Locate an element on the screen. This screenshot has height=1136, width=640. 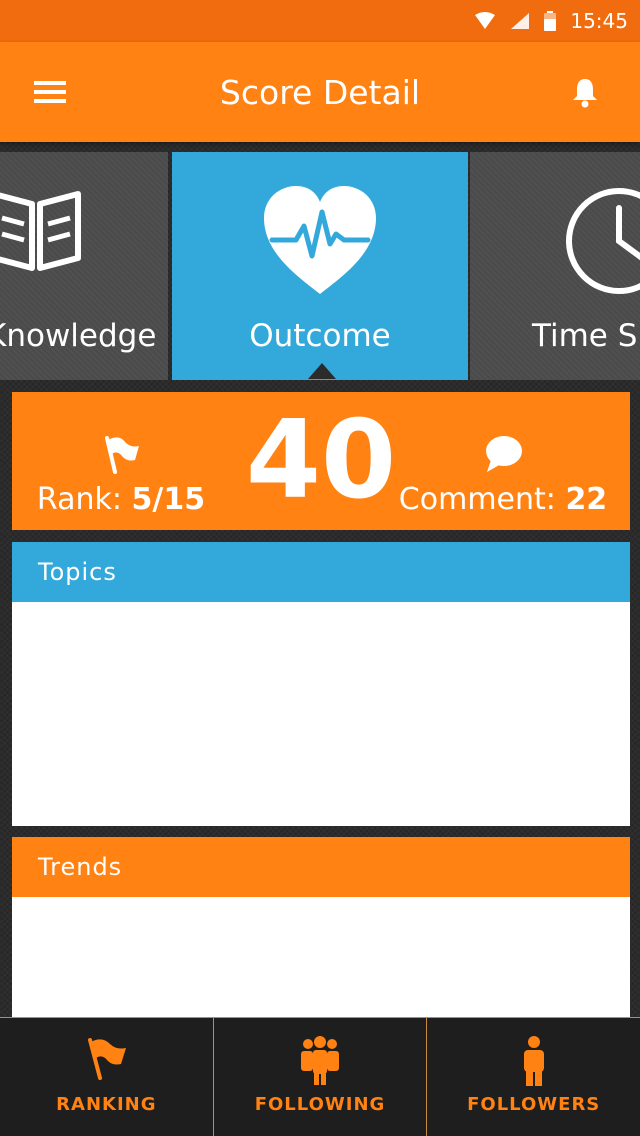
tile-label: Knowledge is located at coordinates (78, 336).